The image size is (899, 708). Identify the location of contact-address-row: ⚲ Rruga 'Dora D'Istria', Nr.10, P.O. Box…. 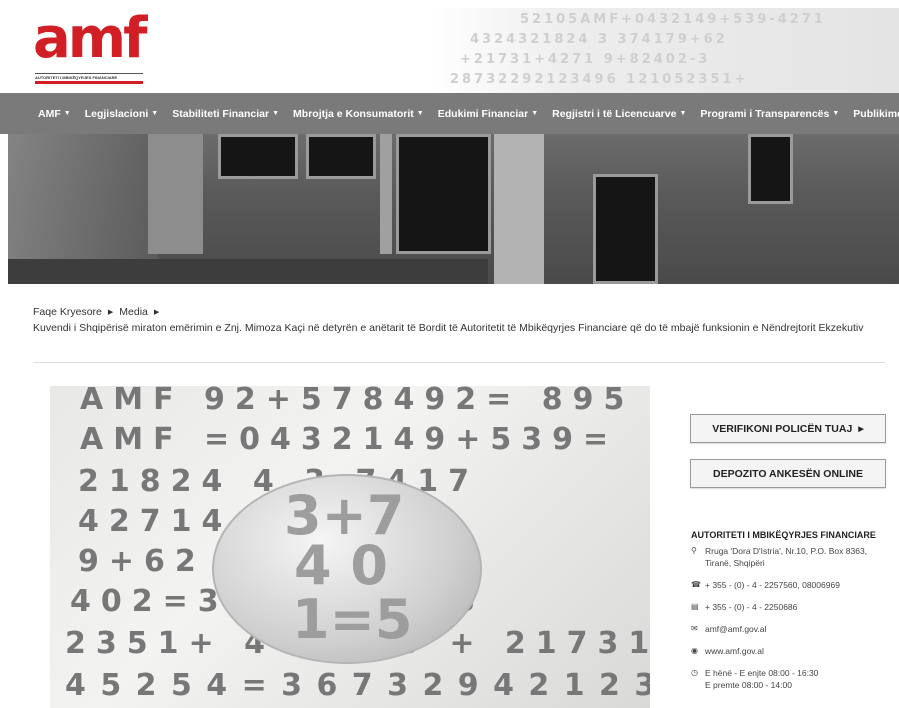
(791, 557).